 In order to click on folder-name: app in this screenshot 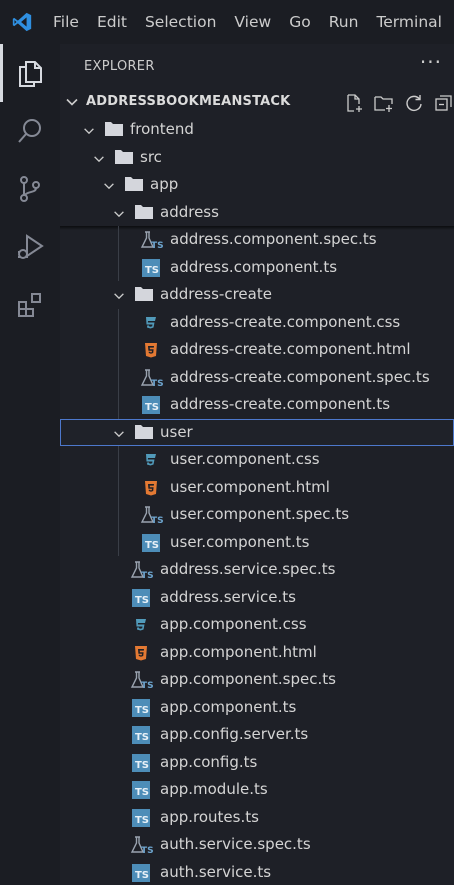, I will do `click(164, 184)`.